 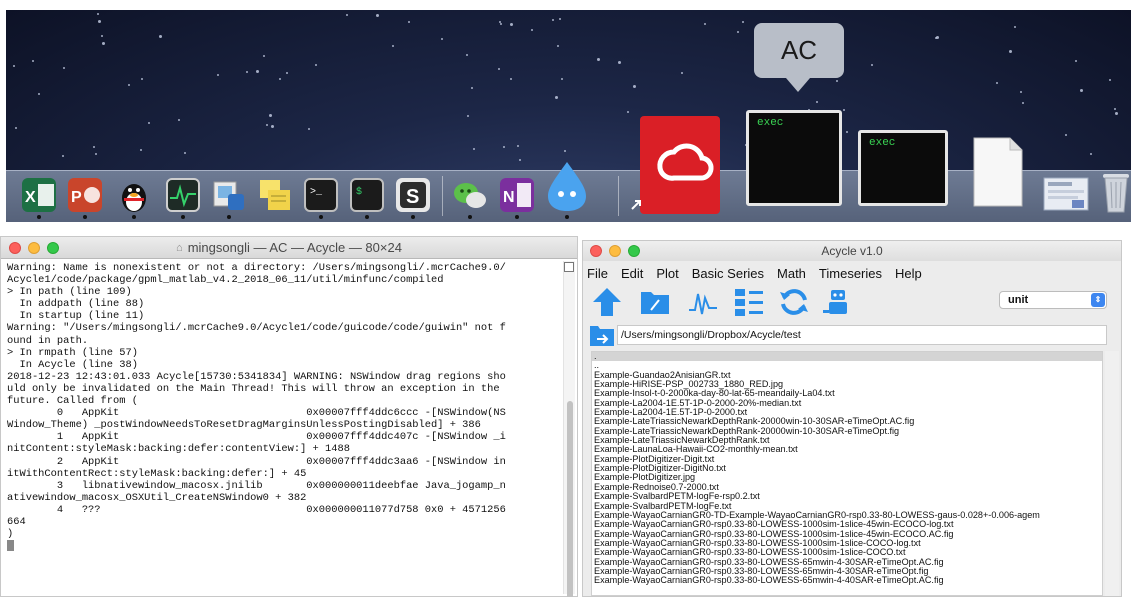 I want to click on list-item: ., so click(x=847, y=357).